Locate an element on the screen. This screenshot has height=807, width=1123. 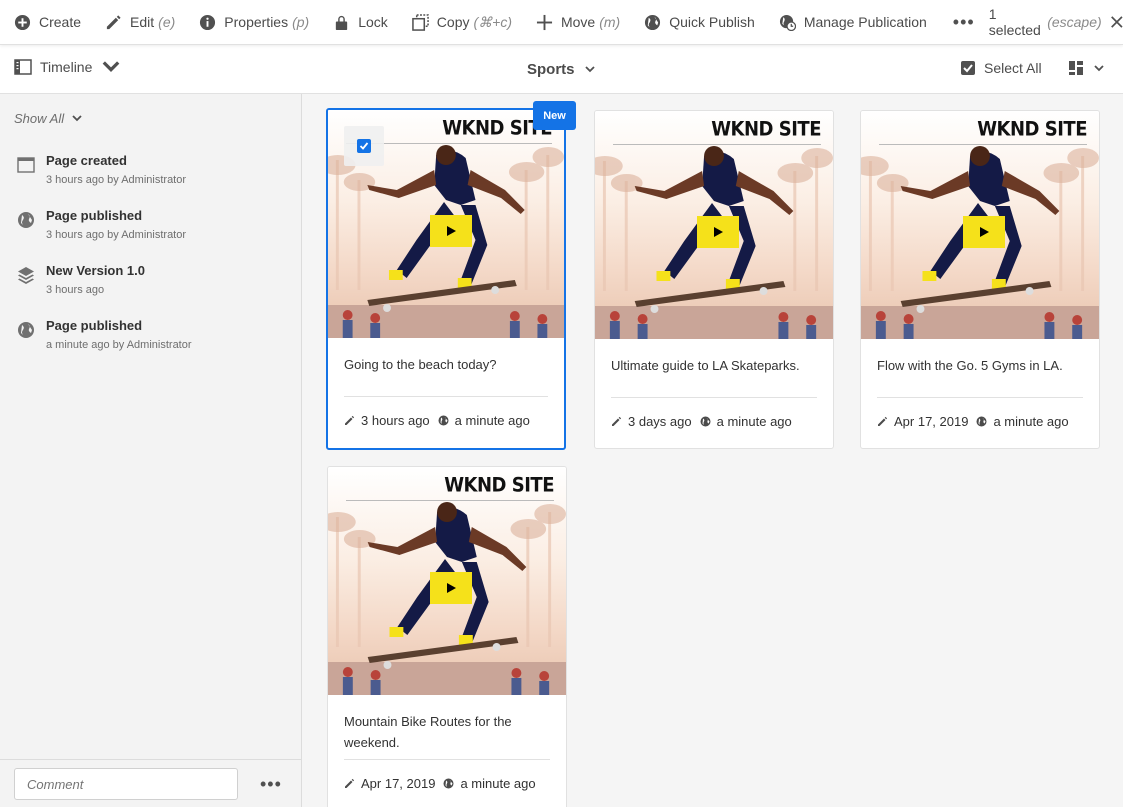
filter-label: Show All is located at coordinates (39, 118).